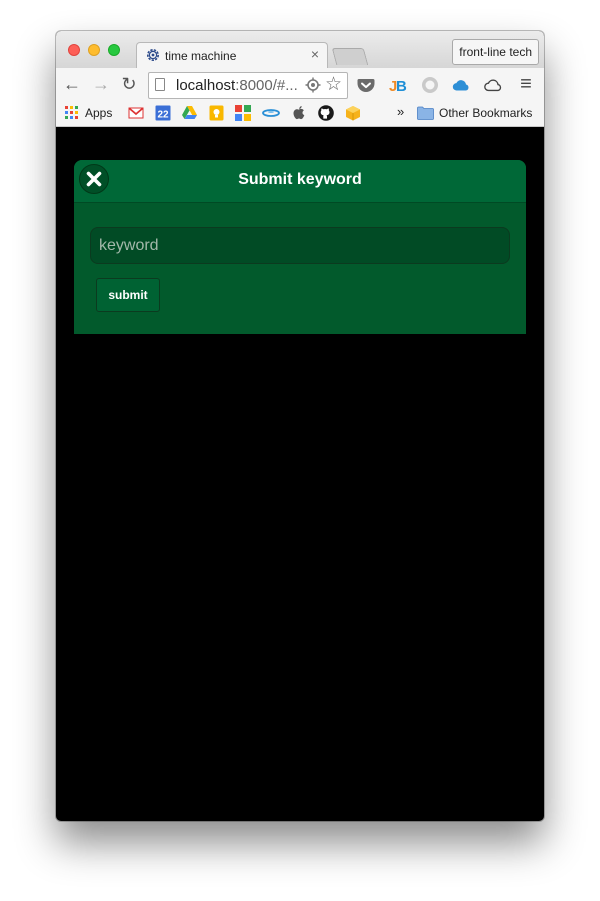 Image resolution: width=600 pixels, height=901 pixels. What do you see at coordinates (526, 84) in the screenshot?
I see `menu-icon: ≡` at bounding box center [526, 84].